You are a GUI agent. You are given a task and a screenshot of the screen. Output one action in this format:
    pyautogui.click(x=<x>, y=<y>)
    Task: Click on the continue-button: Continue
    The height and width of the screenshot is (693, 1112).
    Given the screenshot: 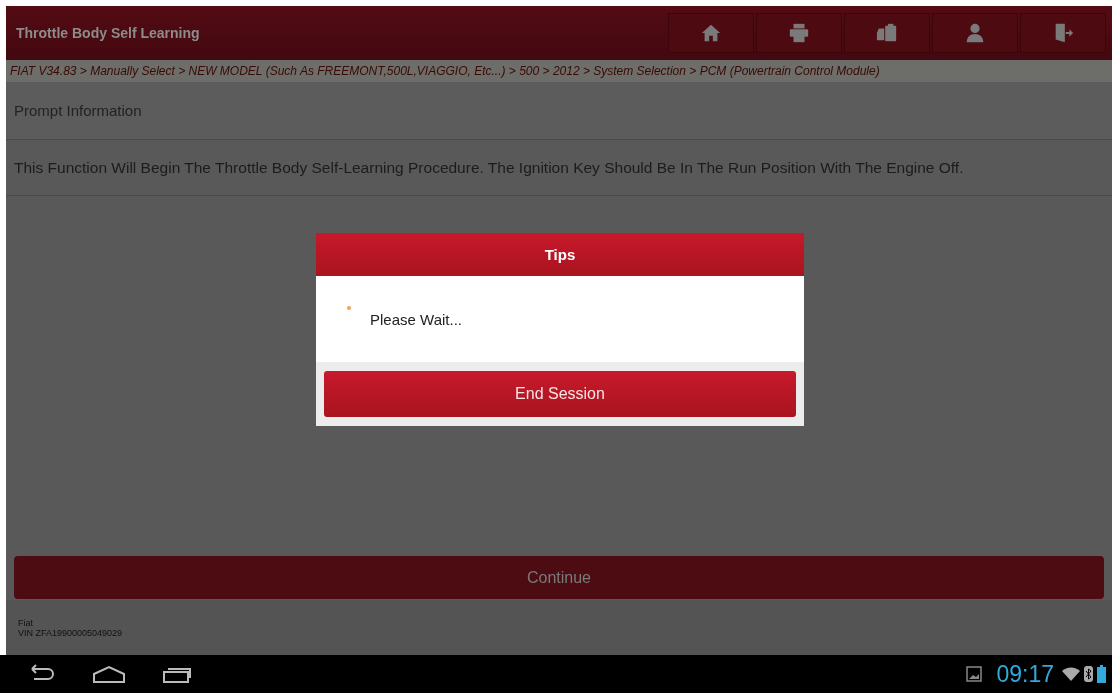 What is the action you would take?
    pyautogui.click(x=559, y=577)
    